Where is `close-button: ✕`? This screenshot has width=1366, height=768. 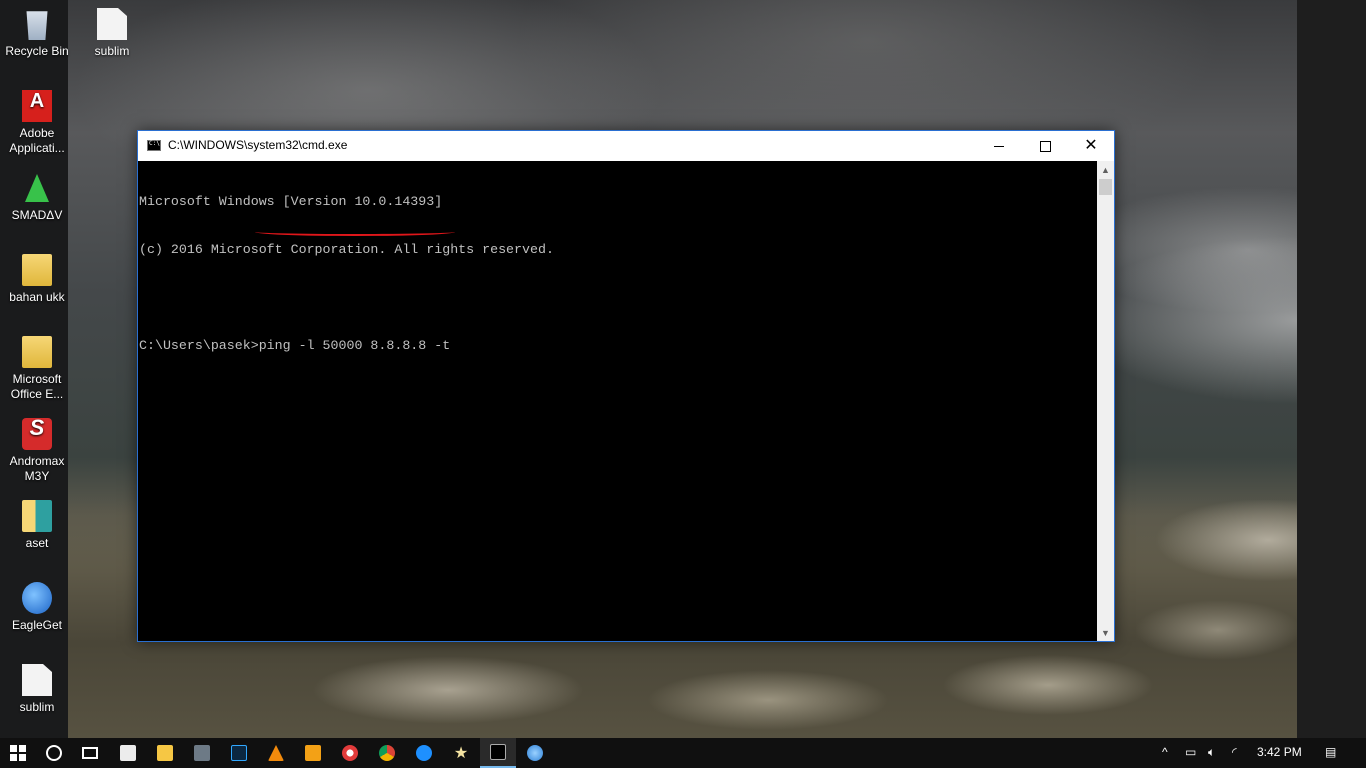
close-button: ✕ is located at coordinates (1091, 146).